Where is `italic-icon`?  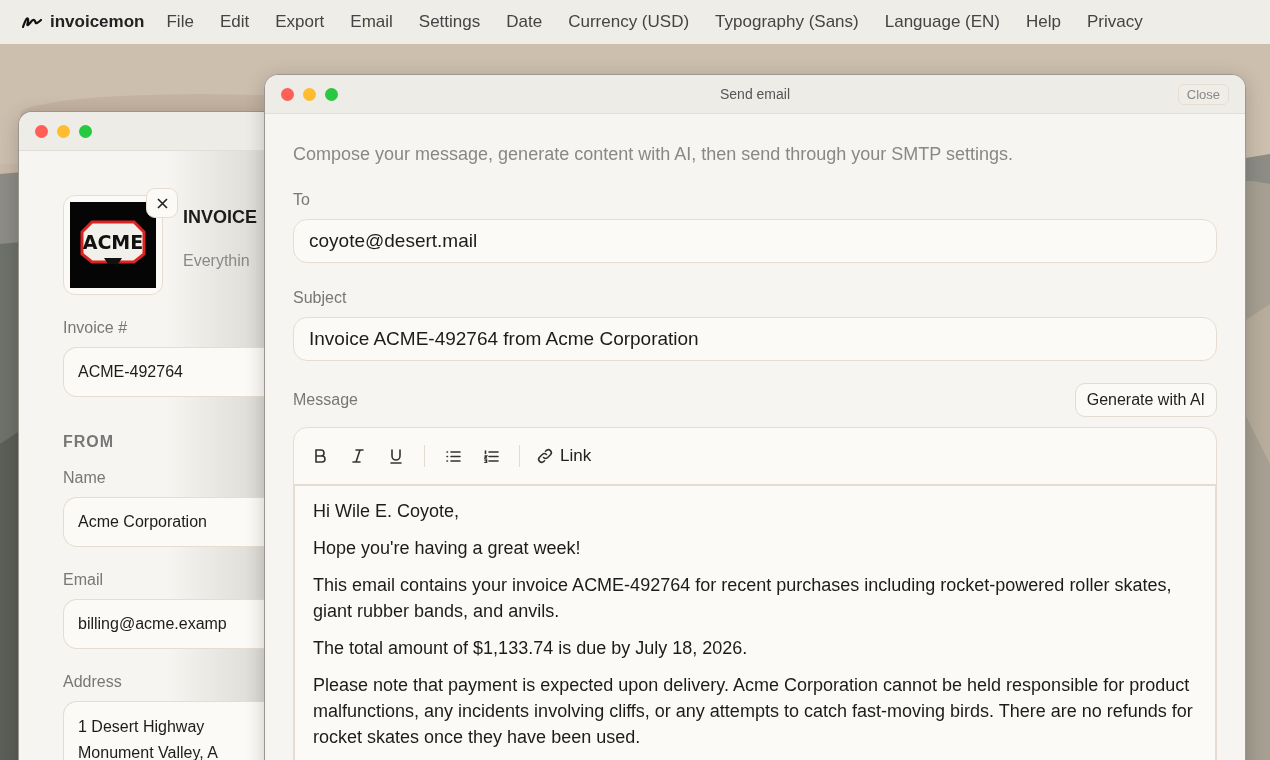
italic-icon is located at coordinates (358, 456).